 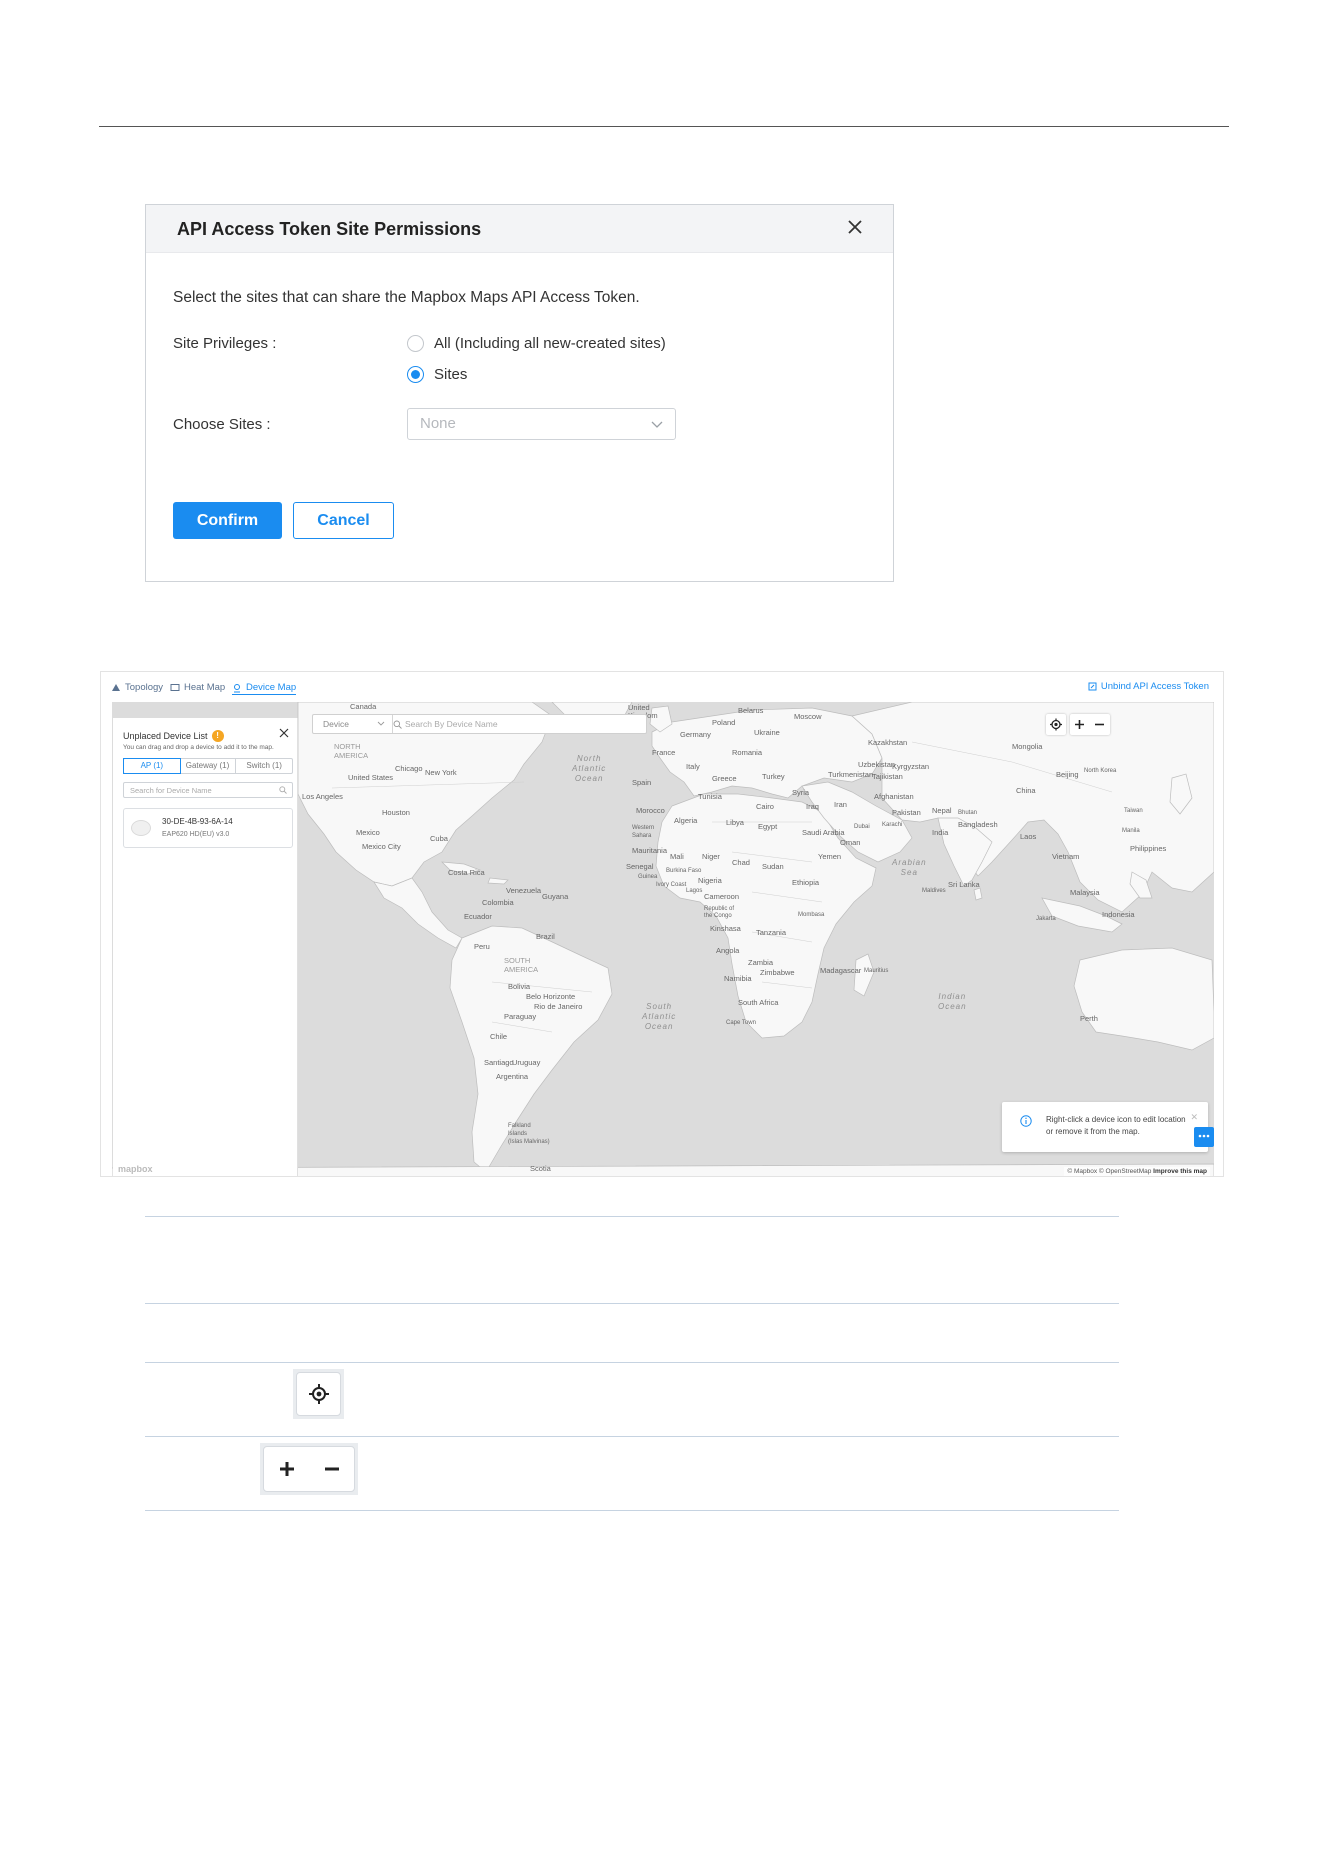 I want to click on map-label: Cairo, so click(x=765, y=806).